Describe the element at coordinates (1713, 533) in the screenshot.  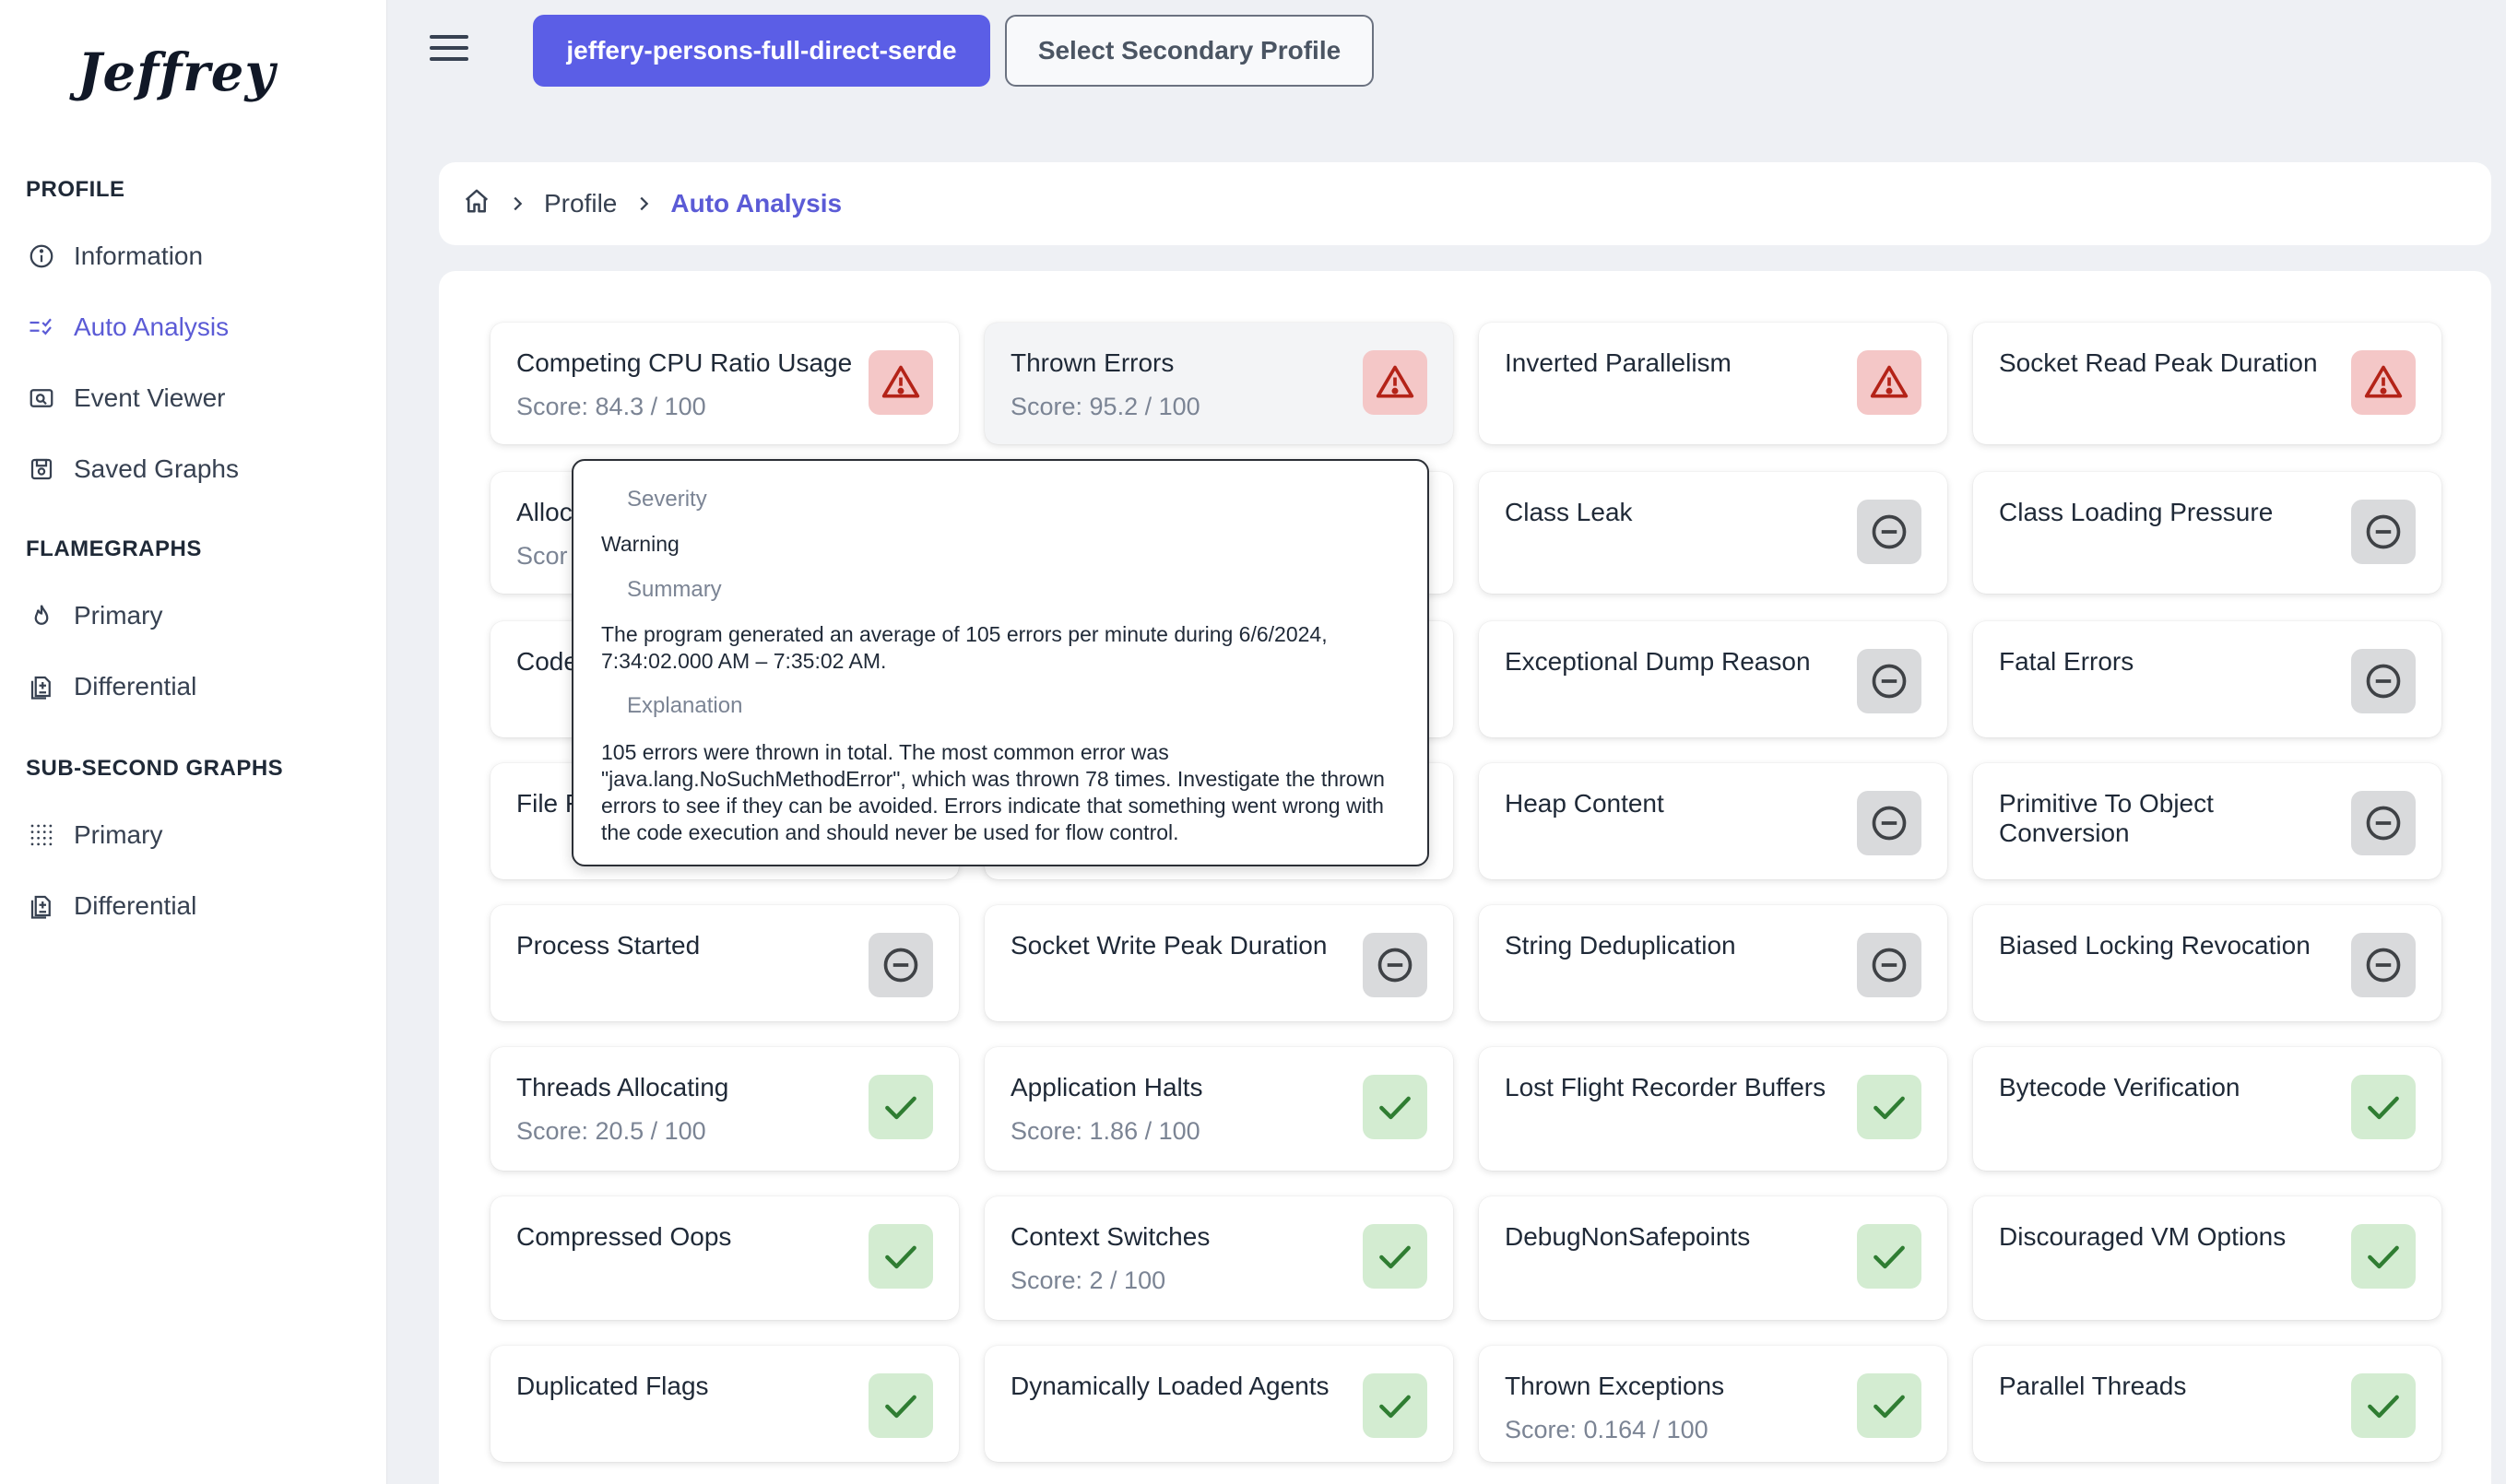
I see `analysis-card: Class Leak` at that location.